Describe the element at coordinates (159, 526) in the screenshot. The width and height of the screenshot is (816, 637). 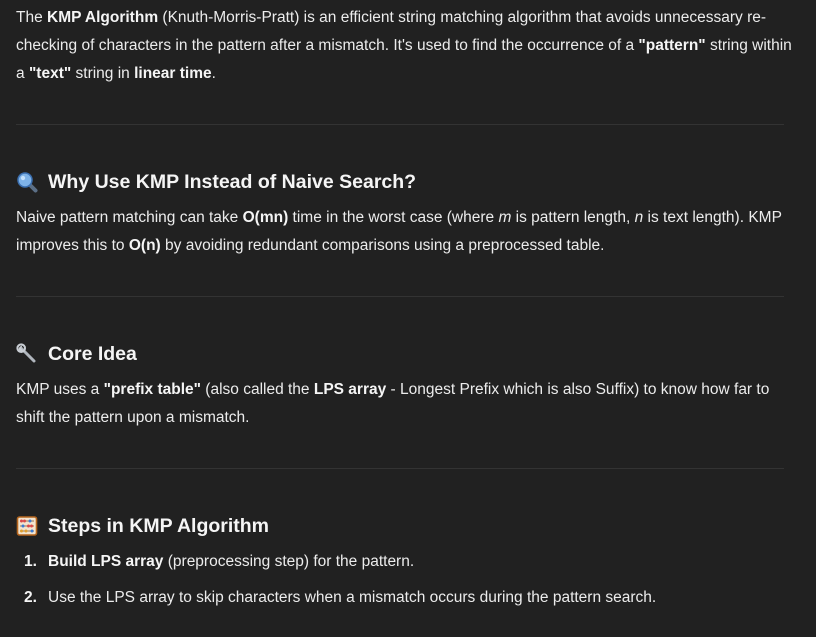
I see `steps-heading-text: Steps in KMP Algorithm` at that location.